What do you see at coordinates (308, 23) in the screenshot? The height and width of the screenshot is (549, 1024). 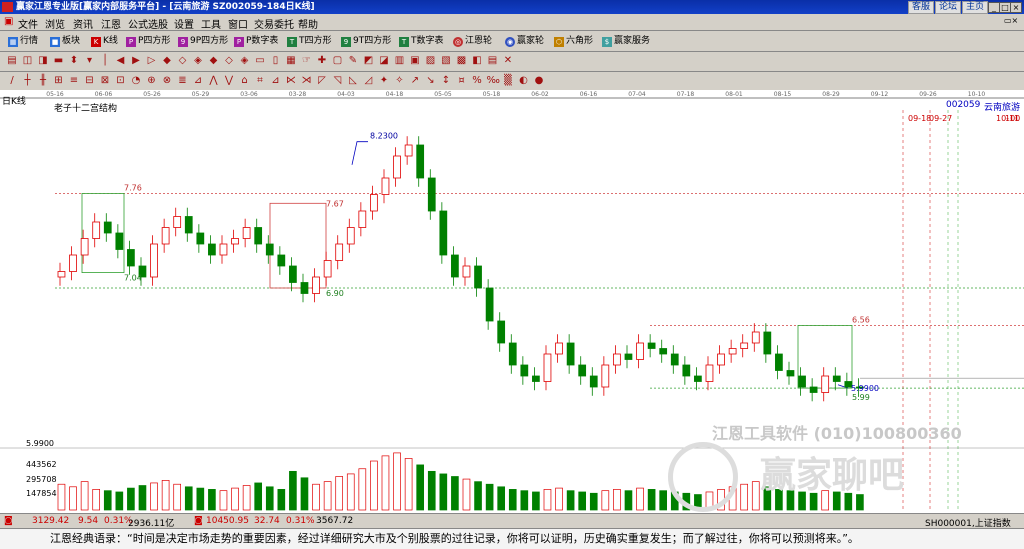 I see `menu-help: 帮助` at bounding box center [308, 23].